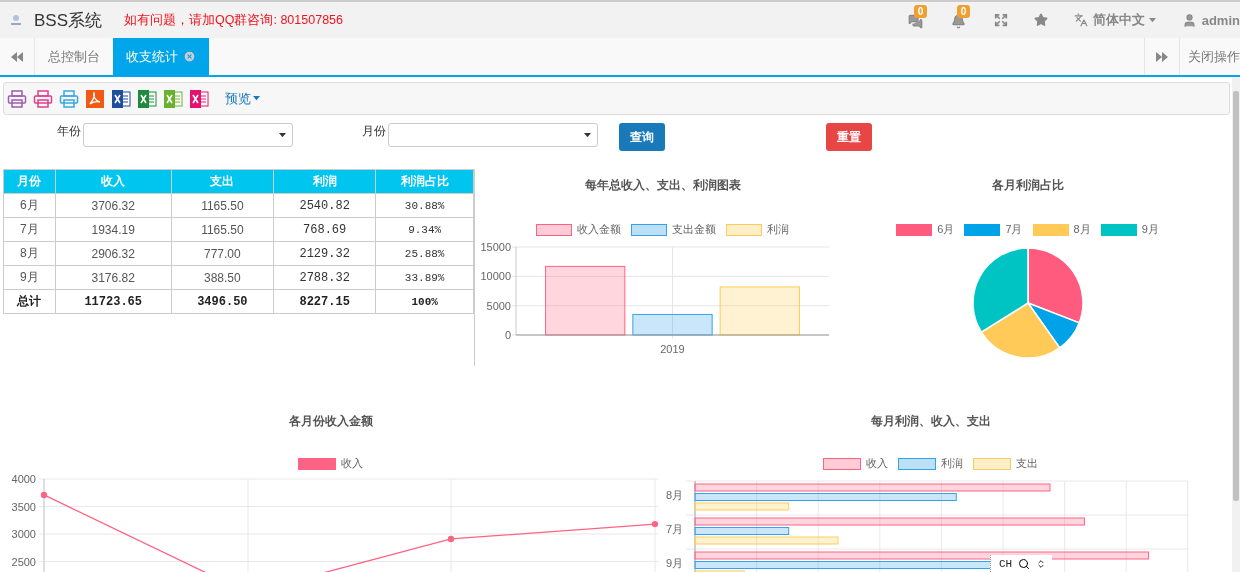  Describe the element at coordinates (222, 277) in the screenshot. I see `table-cell: 388.50` at that location.